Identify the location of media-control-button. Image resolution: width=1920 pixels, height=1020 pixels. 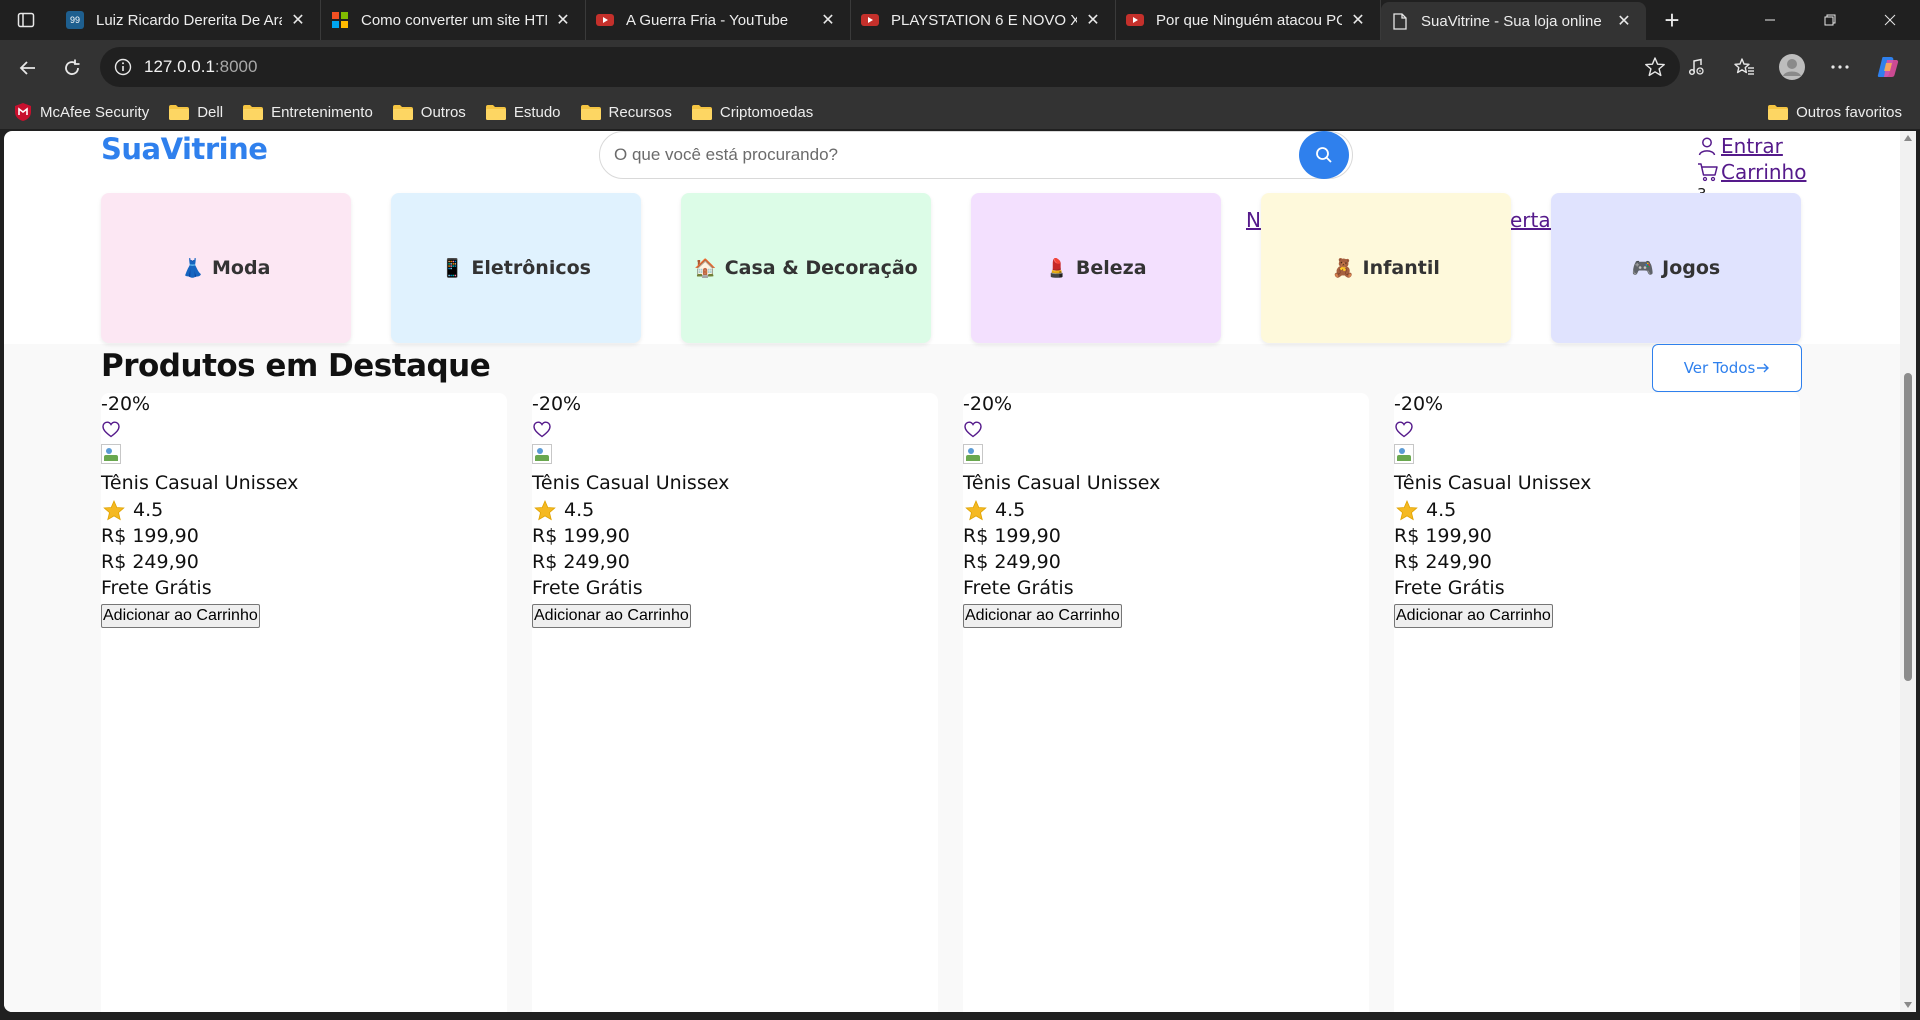
(1696, 67).